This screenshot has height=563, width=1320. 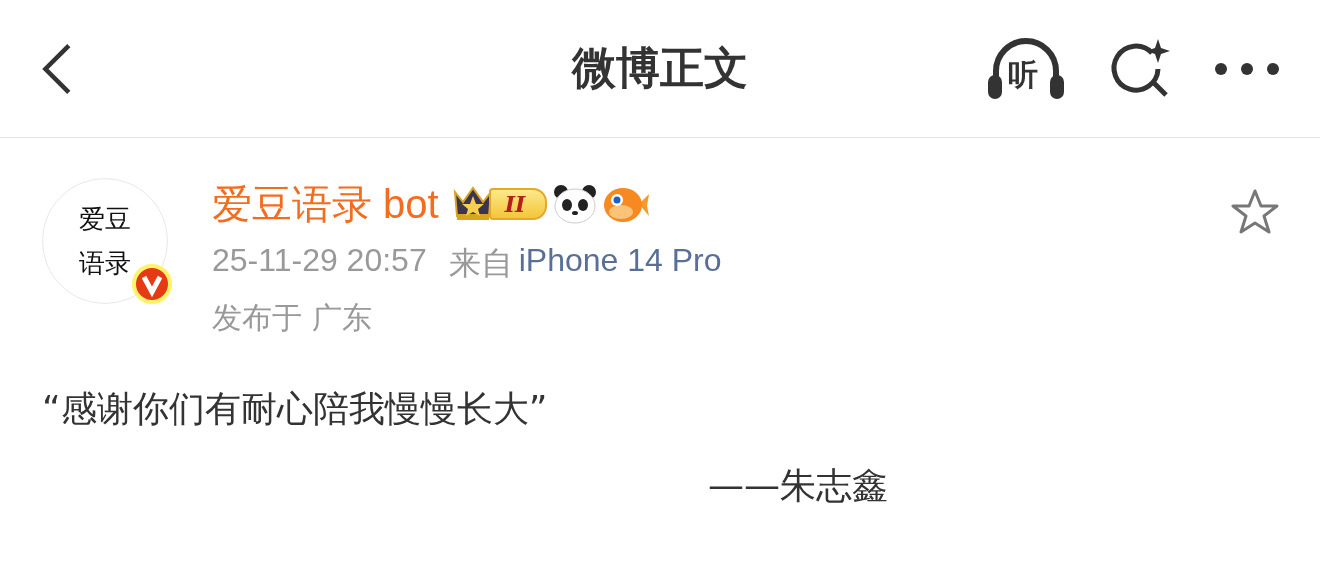 I want to click on source-link: iPhone 14 Pro, so click(x=620, y=264).